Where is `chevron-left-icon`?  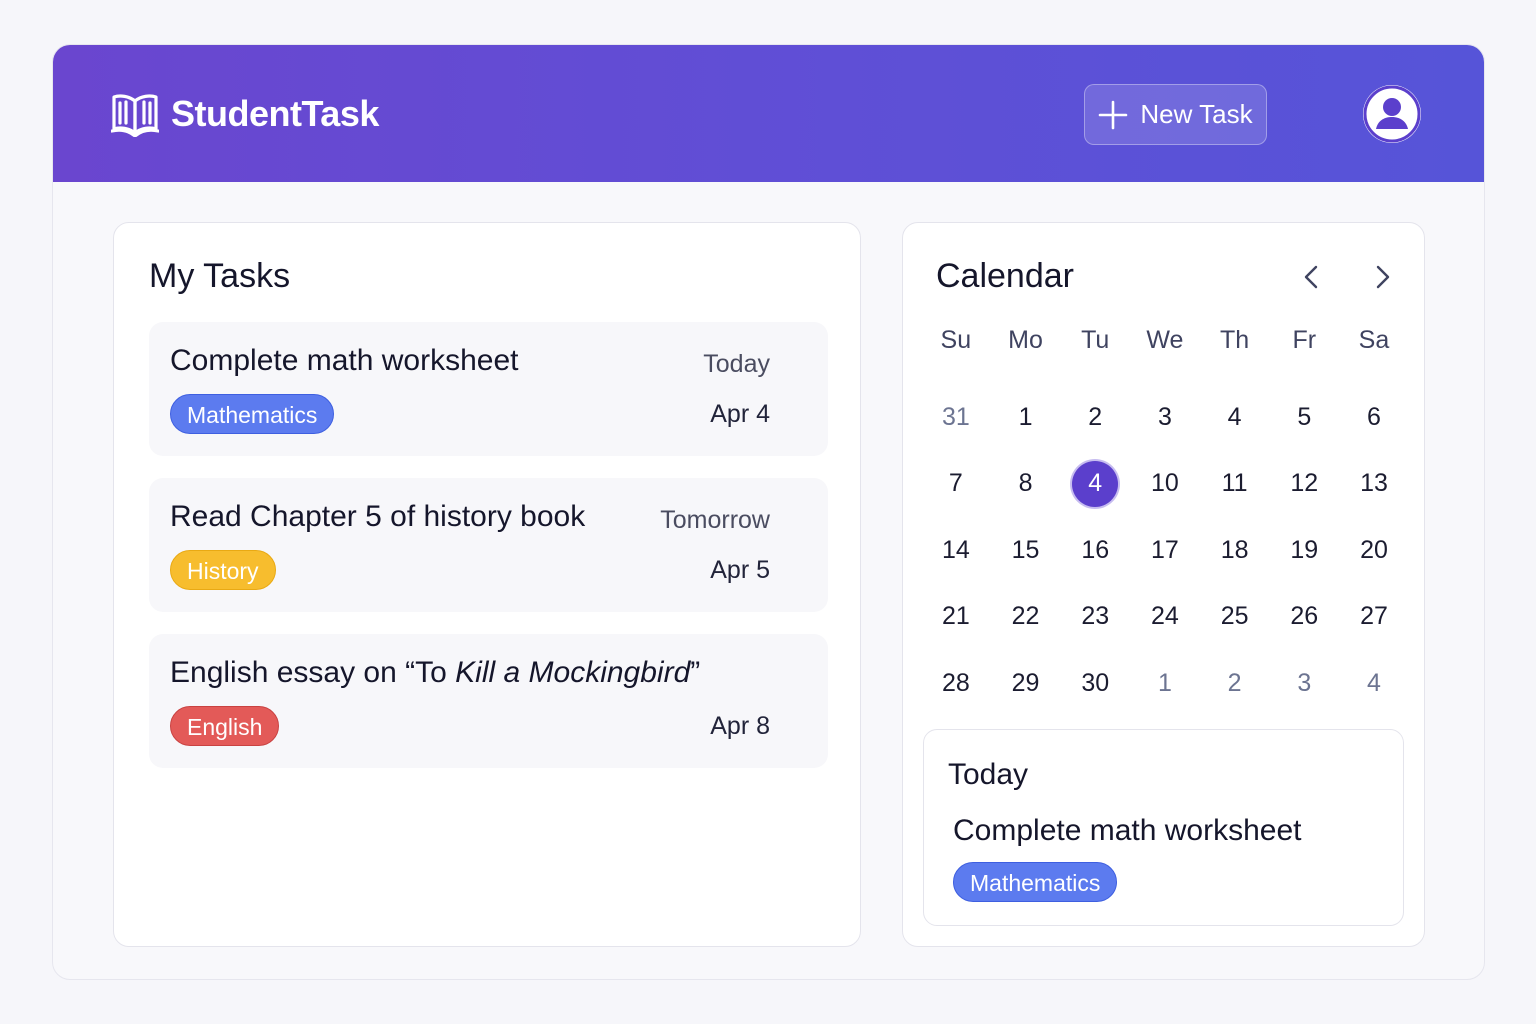
chevron-left-icon is located at coordinates (1311, 277).